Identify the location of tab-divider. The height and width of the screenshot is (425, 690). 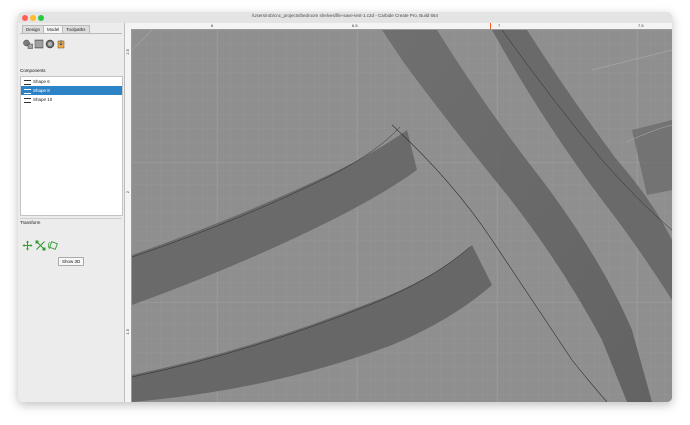
(71, 33).